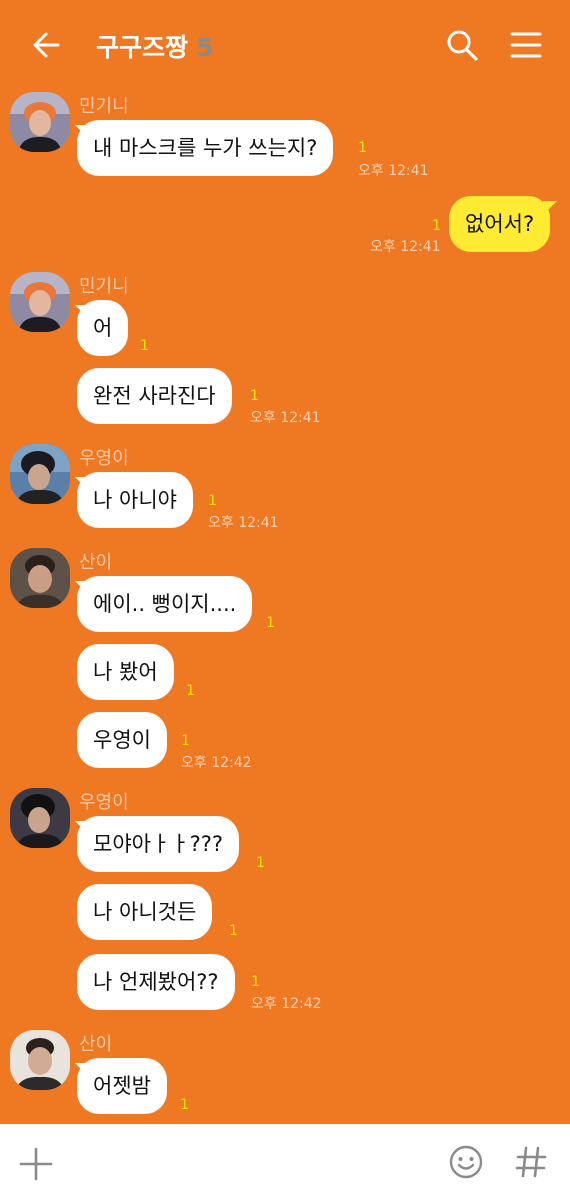 Image resolution: width=570 pixels, height=1200 pixels. What do you see at coordinates (142, 47) in the screenshot?
I see `room-name: 구구즈짱` at bounding box center [142, 47].